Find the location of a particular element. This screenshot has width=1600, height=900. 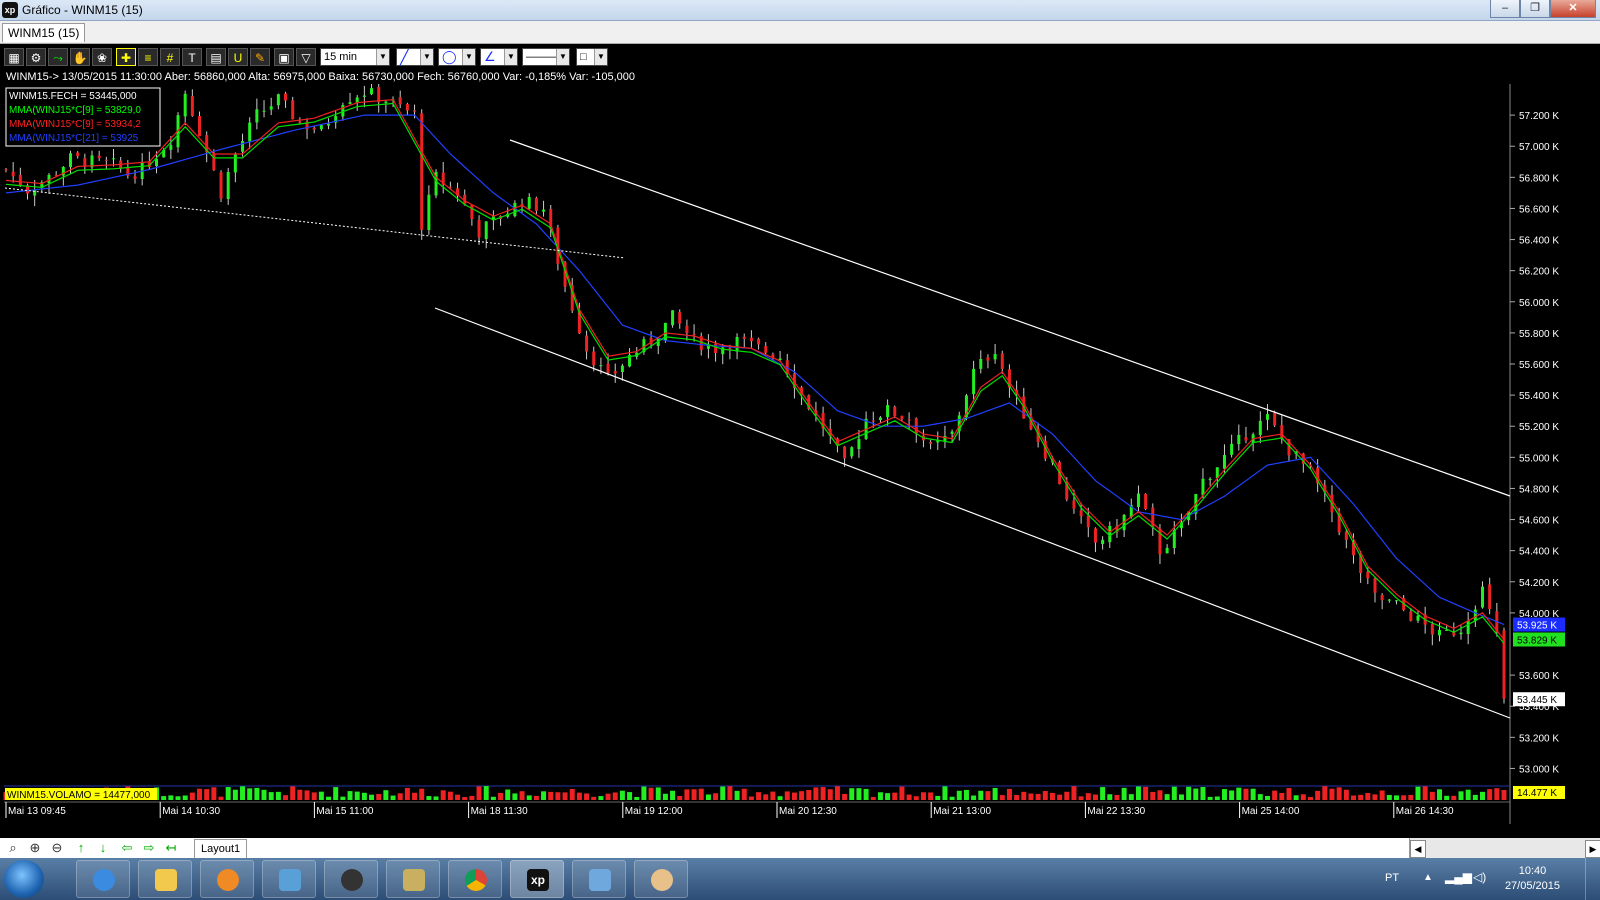

taskbar-paint is located at coordinates (661, 879).